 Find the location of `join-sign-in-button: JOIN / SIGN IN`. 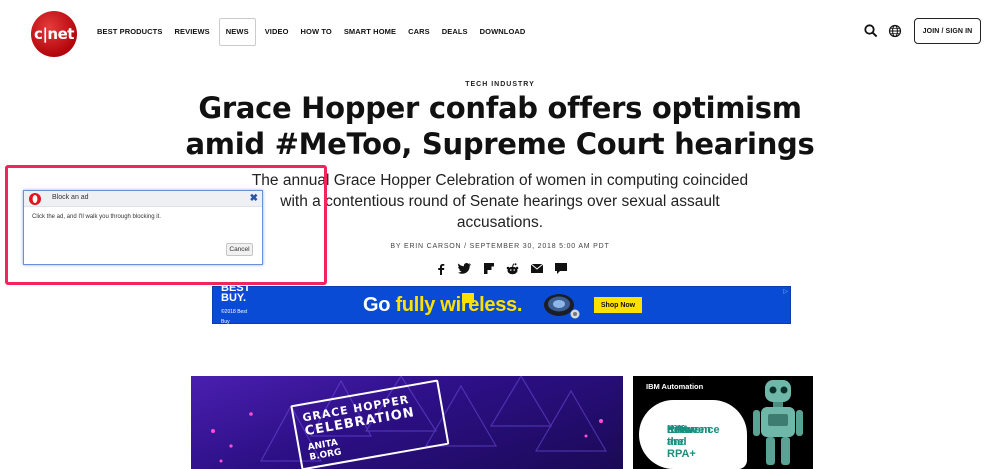

join-sign-in-button: JOIN / SIGN IN is located at coordinates (947, 31).